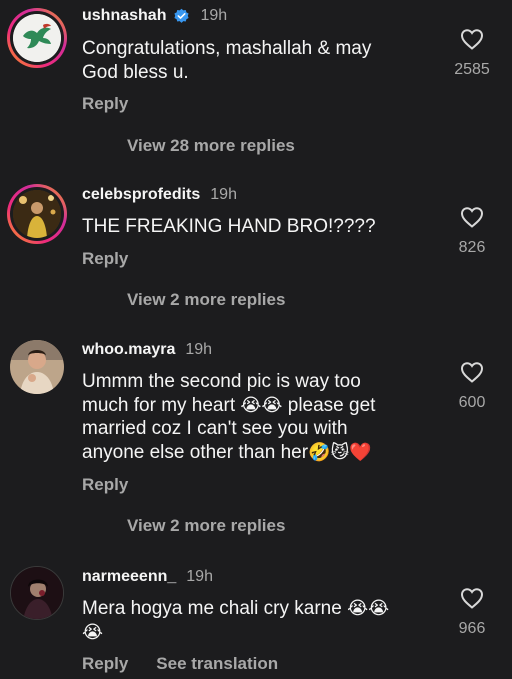 The width and height of the screenshot is (512, 679). What do you see at coordinates (472, 612) in the screenshot?
I see `like-control: 966` at bounding box center [472, 612].